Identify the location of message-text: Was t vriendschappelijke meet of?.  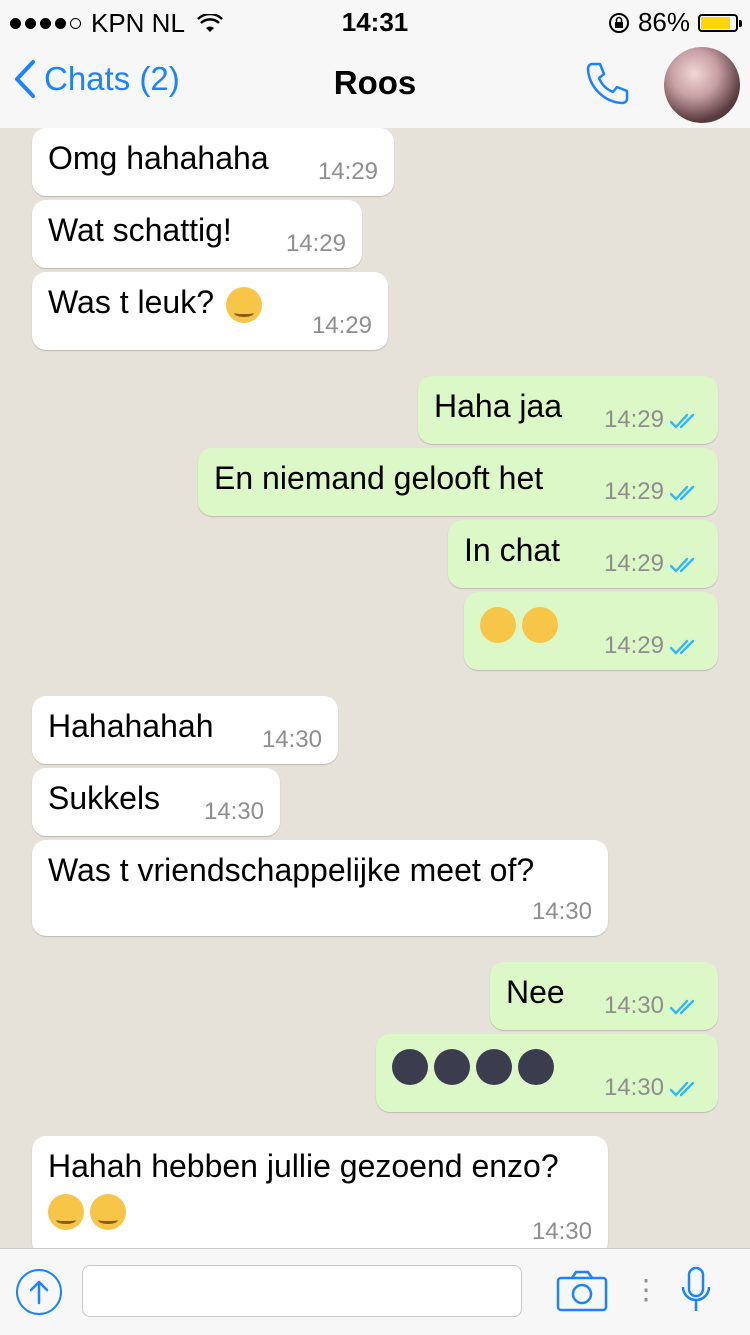
(291, 870).